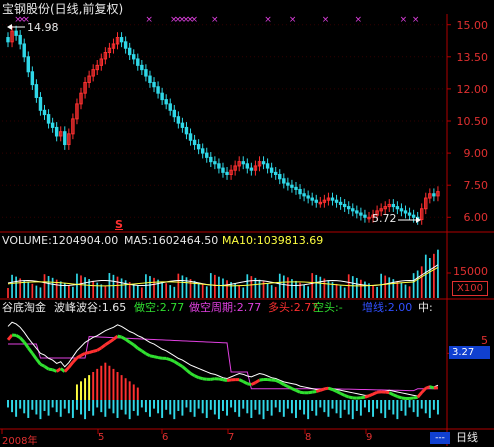  Describe the element at coordinates (19, 439) in the screenshot. I see `date-tick-label: 2008年` at that location.